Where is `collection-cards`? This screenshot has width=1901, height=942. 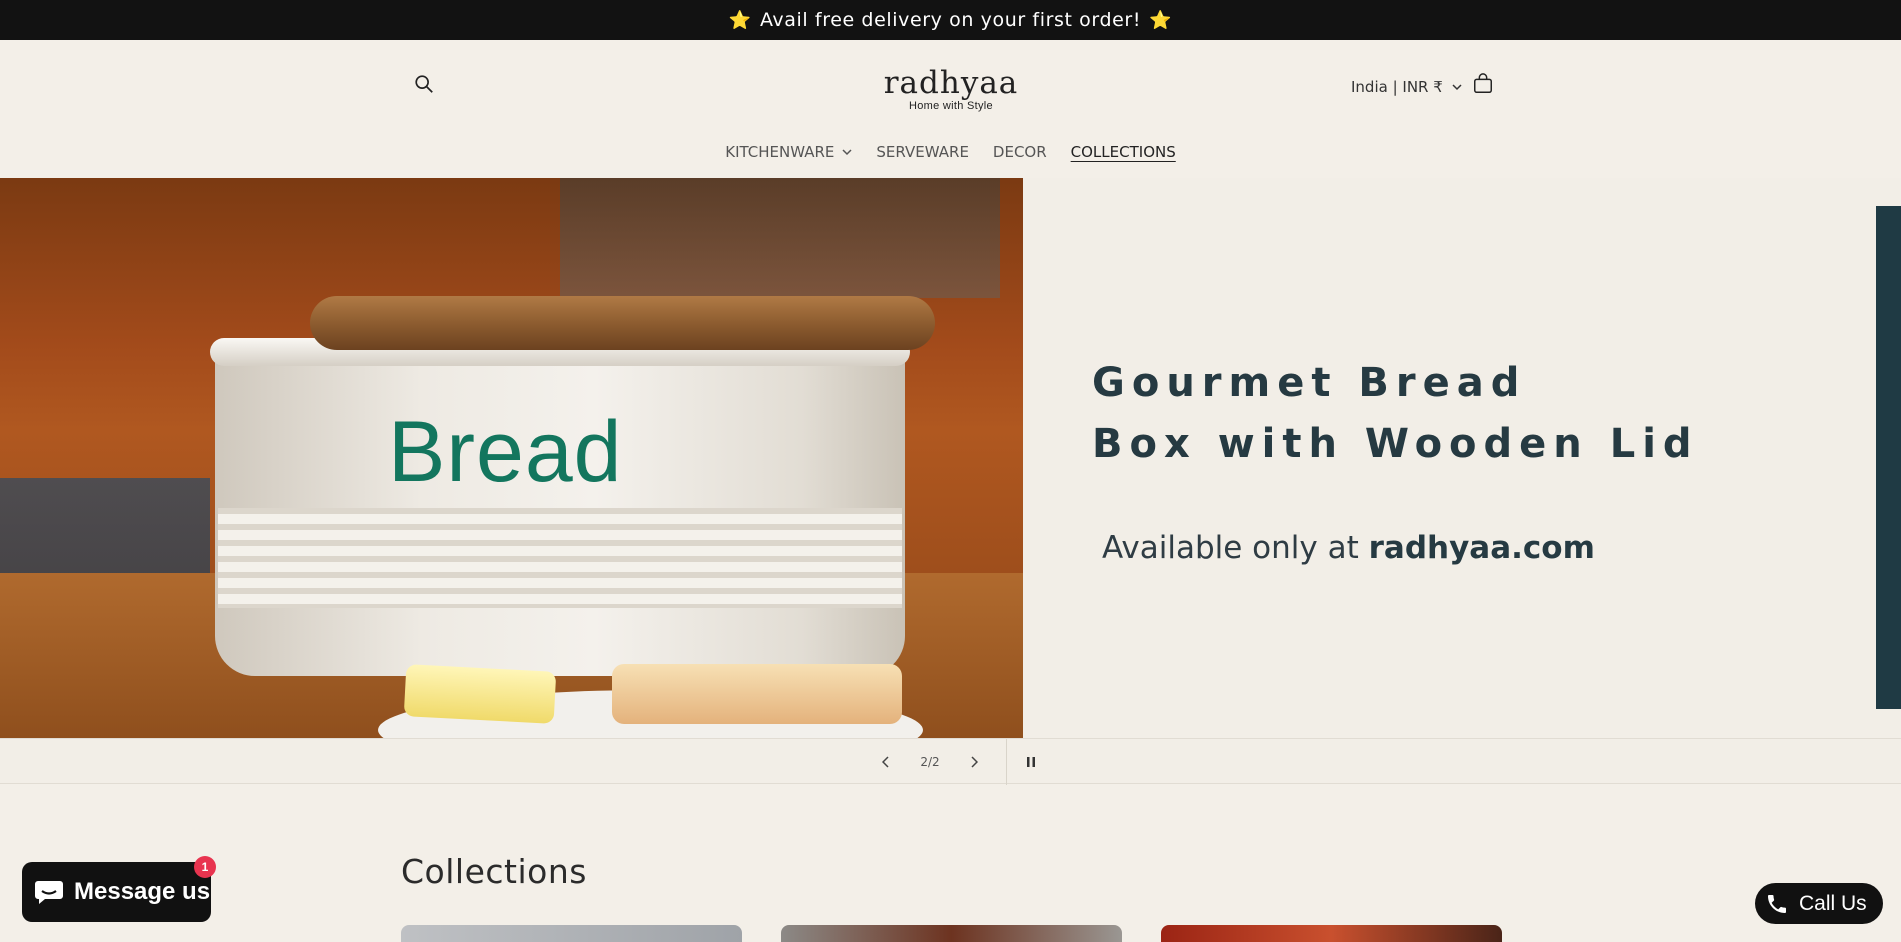
collection-cards is located at coordinates (951, 933).